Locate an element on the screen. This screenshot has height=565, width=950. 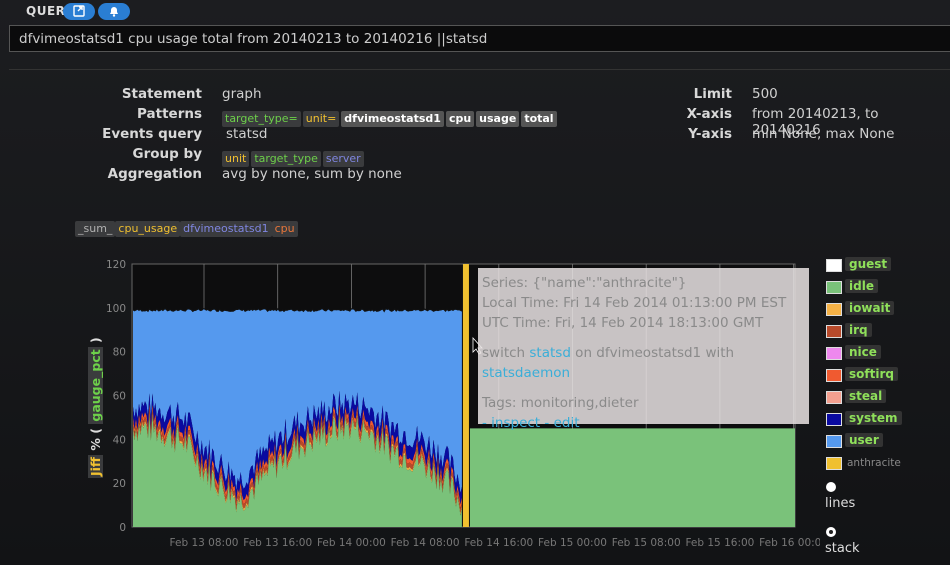
bell-icon is located at coordinates (114, 12).